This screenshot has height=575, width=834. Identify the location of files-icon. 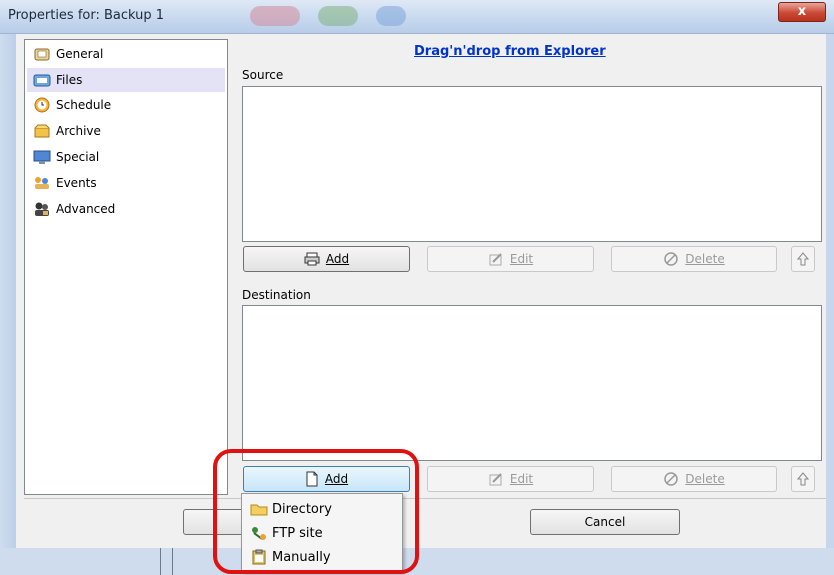
(42, 80).